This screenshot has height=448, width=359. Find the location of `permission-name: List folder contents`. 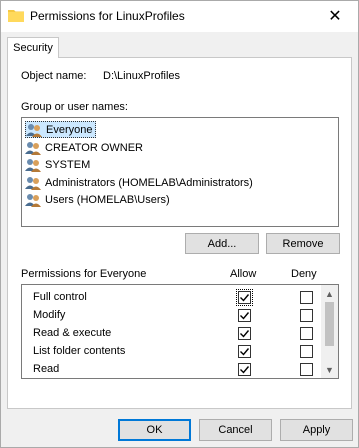

permission-name: List folder contents is located at coordinates (79, 351).